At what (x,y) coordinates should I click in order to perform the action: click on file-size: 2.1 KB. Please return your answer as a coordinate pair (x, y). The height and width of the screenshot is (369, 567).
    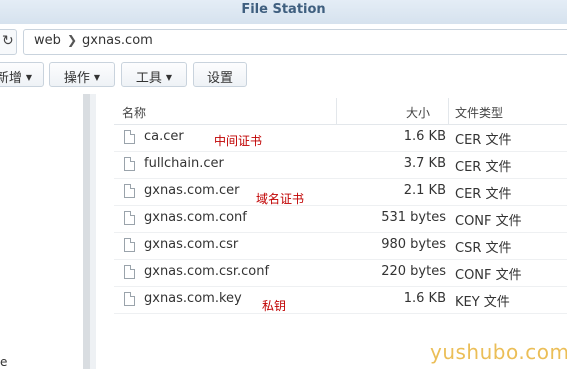
    Looking at the image, I should click on (424, 190).